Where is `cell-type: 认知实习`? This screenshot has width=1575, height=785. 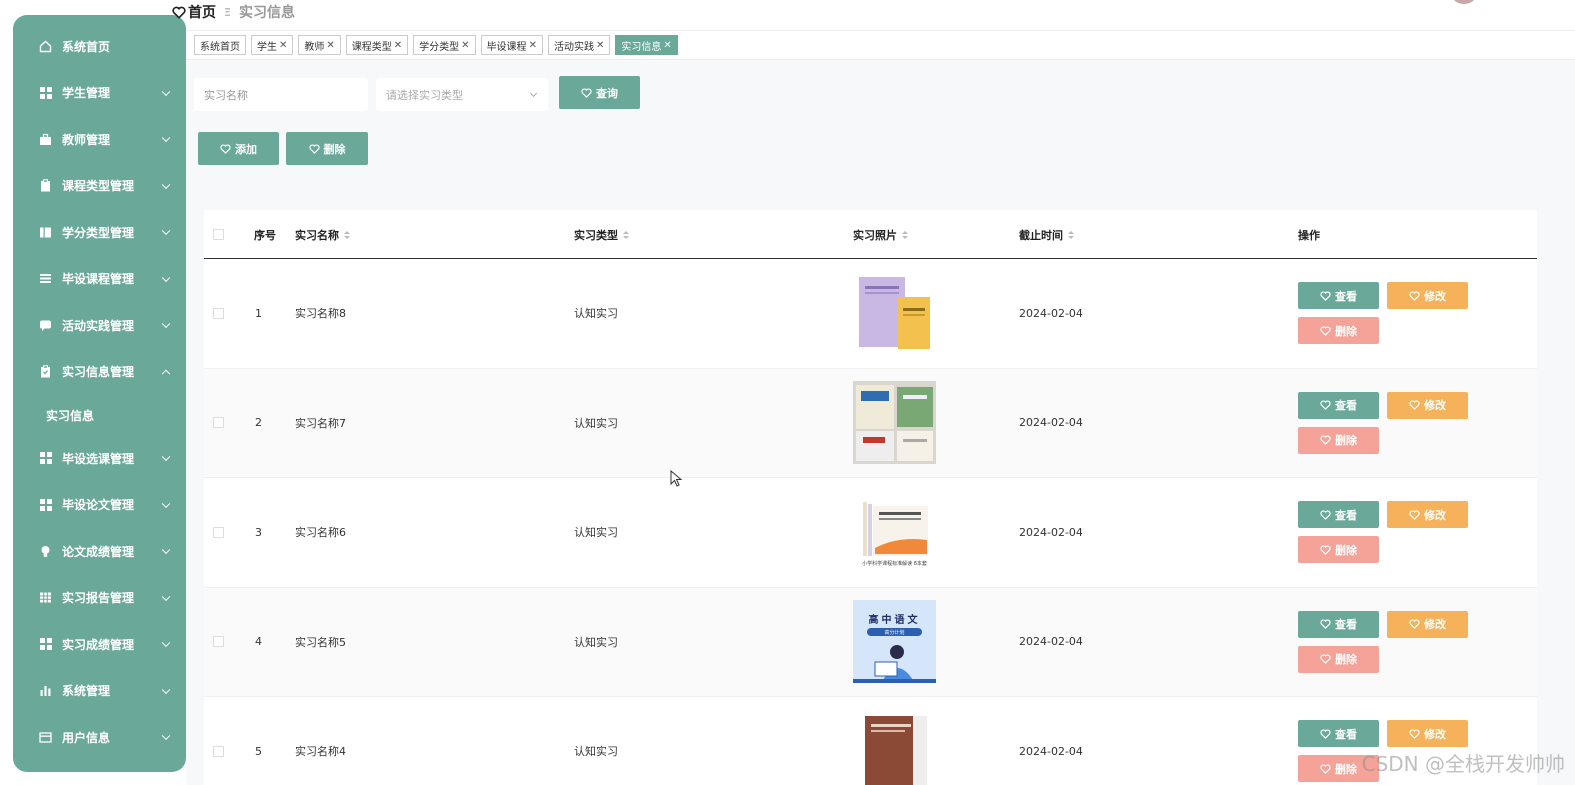
cell-type: 认知实习 is located at coordinates (596, 533).